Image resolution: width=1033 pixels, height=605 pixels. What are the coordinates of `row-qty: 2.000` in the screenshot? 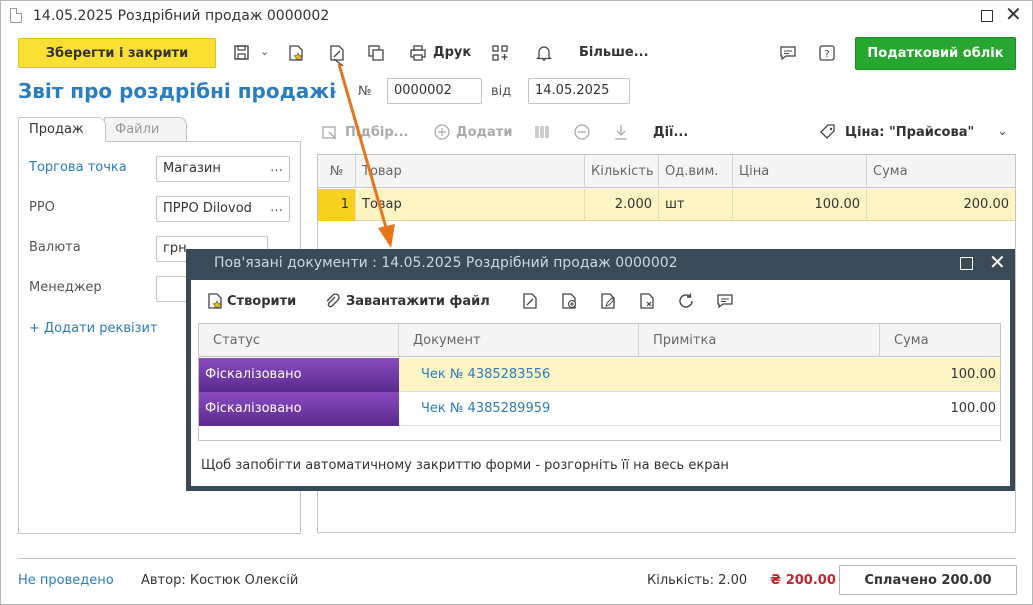 It's located at (622, 205).